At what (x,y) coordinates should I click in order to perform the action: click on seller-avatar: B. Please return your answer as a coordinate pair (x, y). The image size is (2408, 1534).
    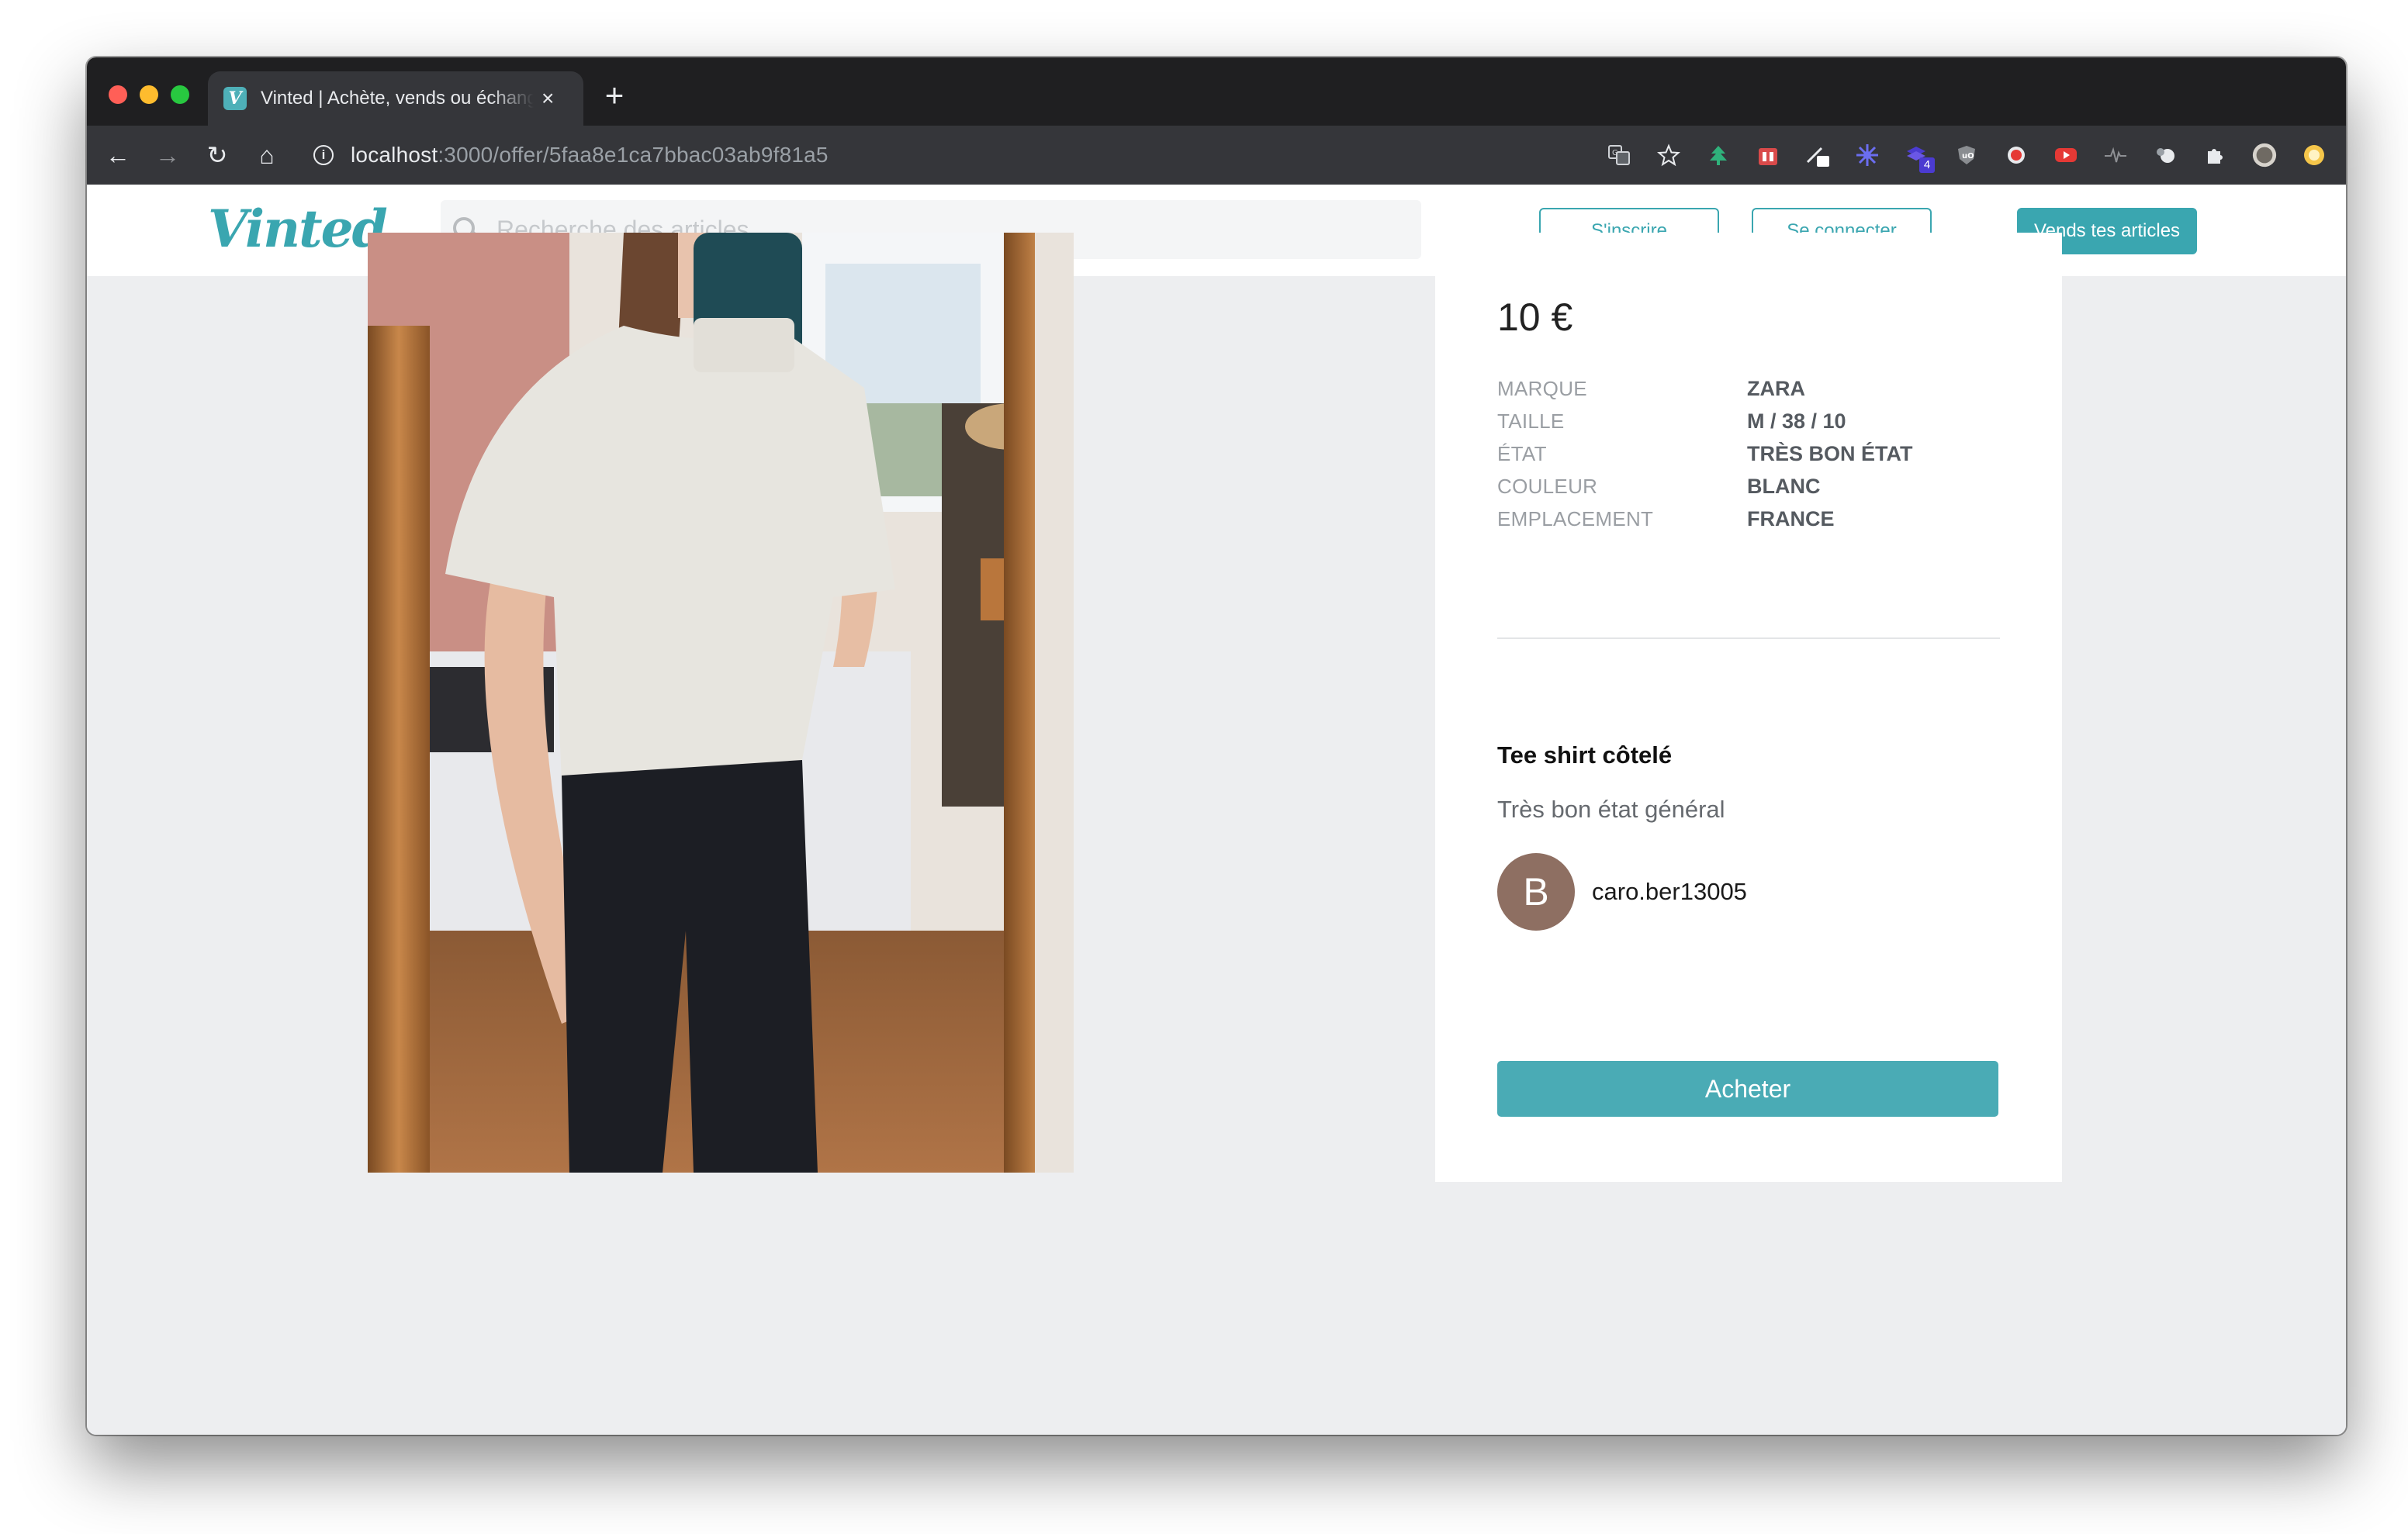
    Looking at the image, I should click on (1536, 892).